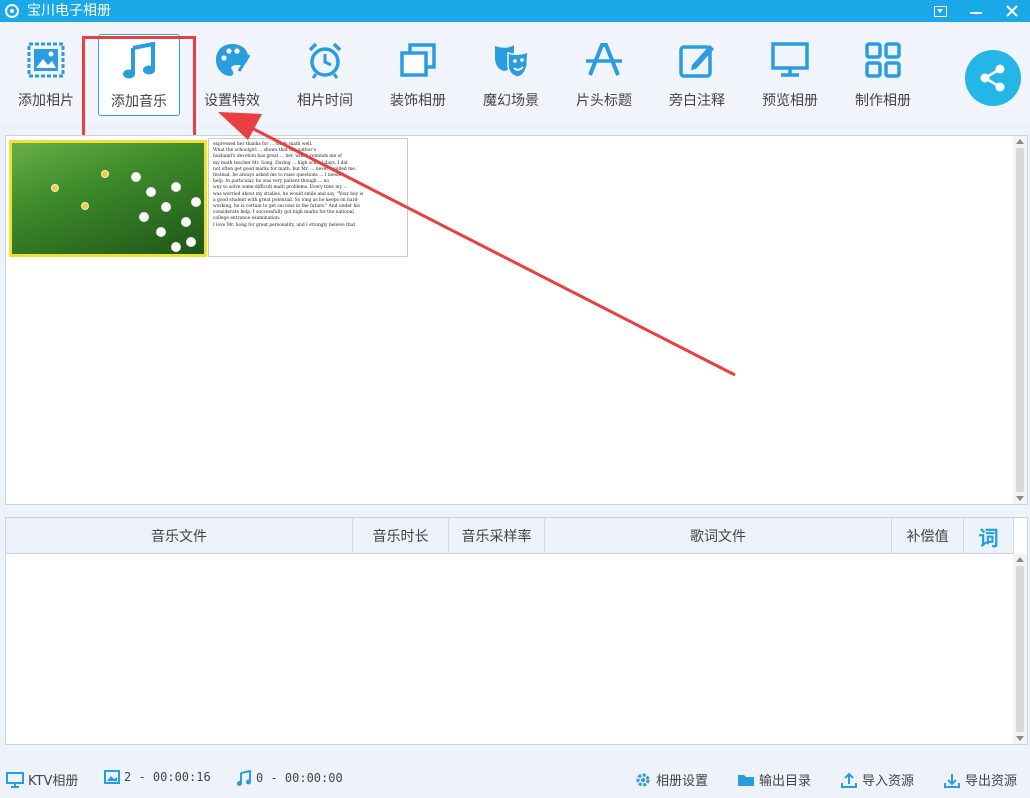 The height and width of the screenshot is (798, 1030). Describe the element at coordinates (952, 780) in the screenshot. I see `download-icon` at that location.